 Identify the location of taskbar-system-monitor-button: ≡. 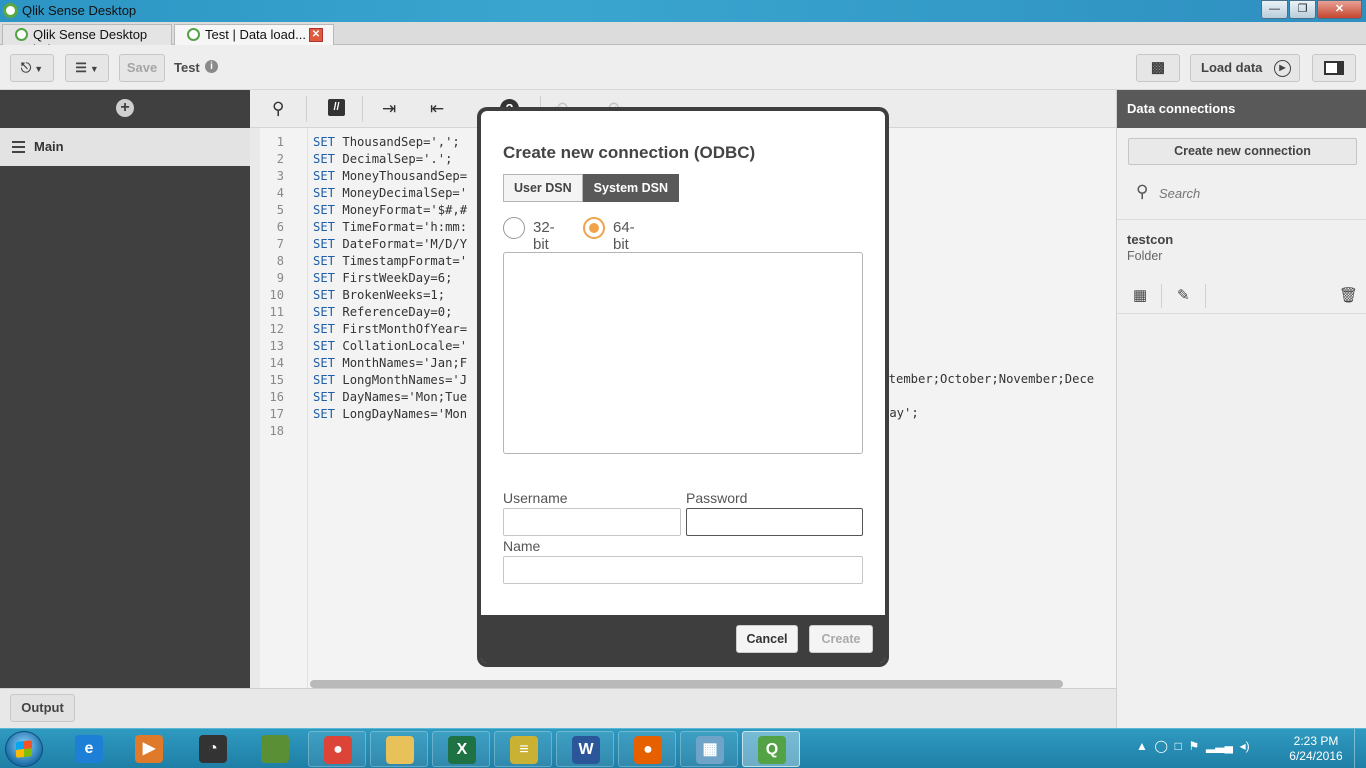
(523, 749).